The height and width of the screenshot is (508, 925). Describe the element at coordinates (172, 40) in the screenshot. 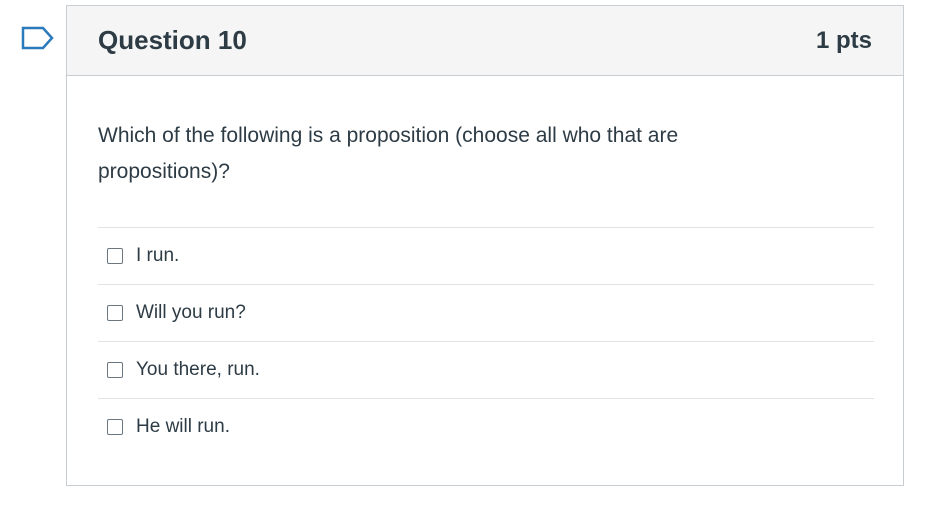

I see `question-title: Question 10` at that location.